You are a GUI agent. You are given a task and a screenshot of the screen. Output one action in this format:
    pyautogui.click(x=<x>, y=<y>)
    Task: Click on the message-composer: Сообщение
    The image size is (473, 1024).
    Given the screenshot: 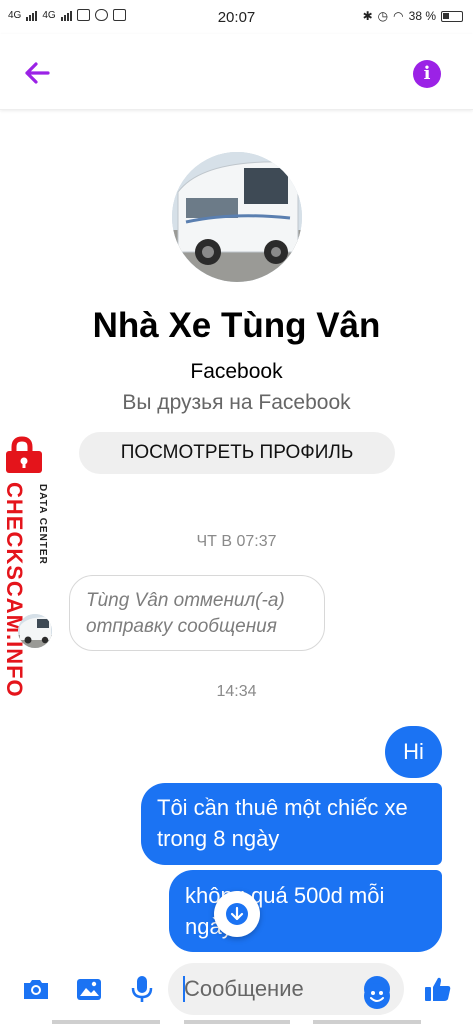 What is the action you would take?
    pyautogui.click(x=236, y=990)
    